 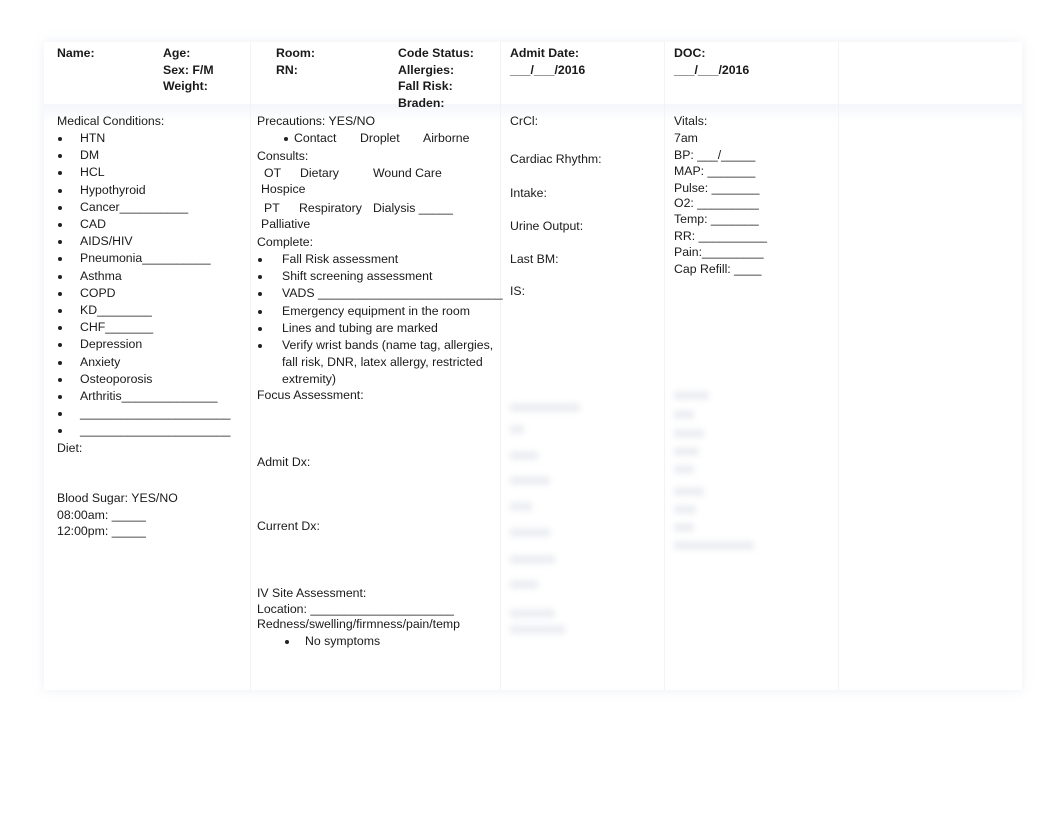 I want to click on consult-hospice: Hospice, so click(x=283, y=189).